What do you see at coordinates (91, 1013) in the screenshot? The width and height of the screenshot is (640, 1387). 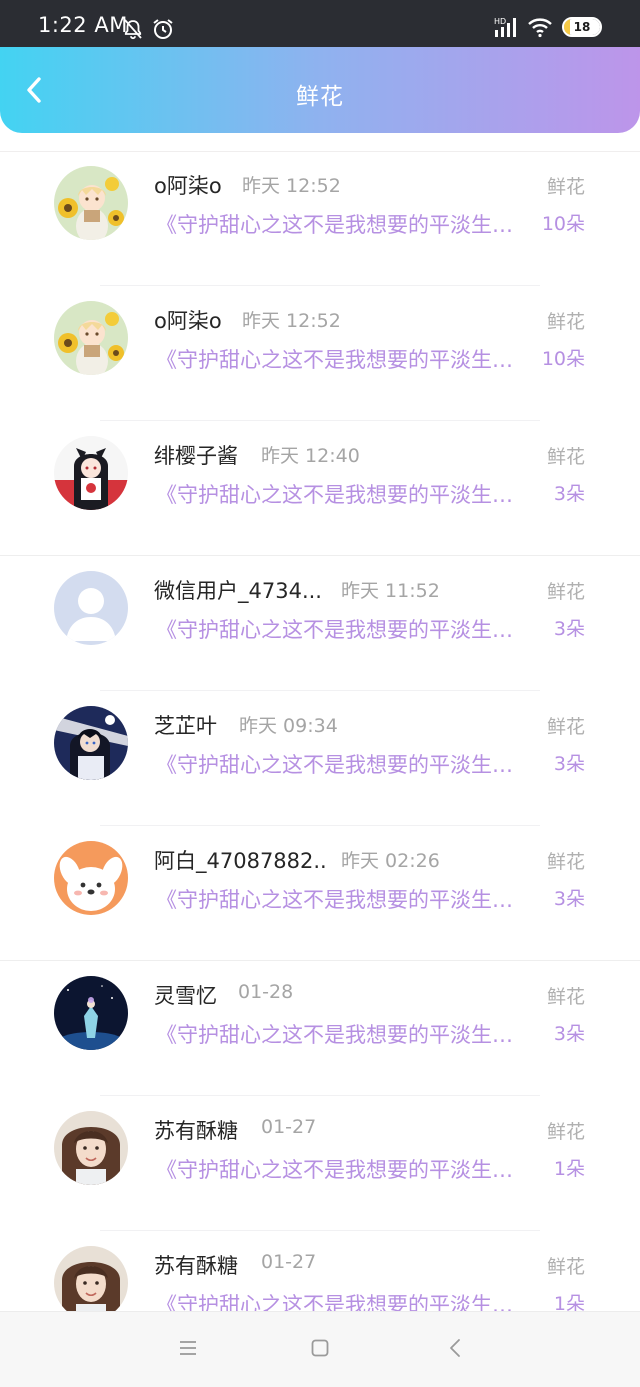 I see `night-fairy-avatar` at bounding box center [91, 1013].